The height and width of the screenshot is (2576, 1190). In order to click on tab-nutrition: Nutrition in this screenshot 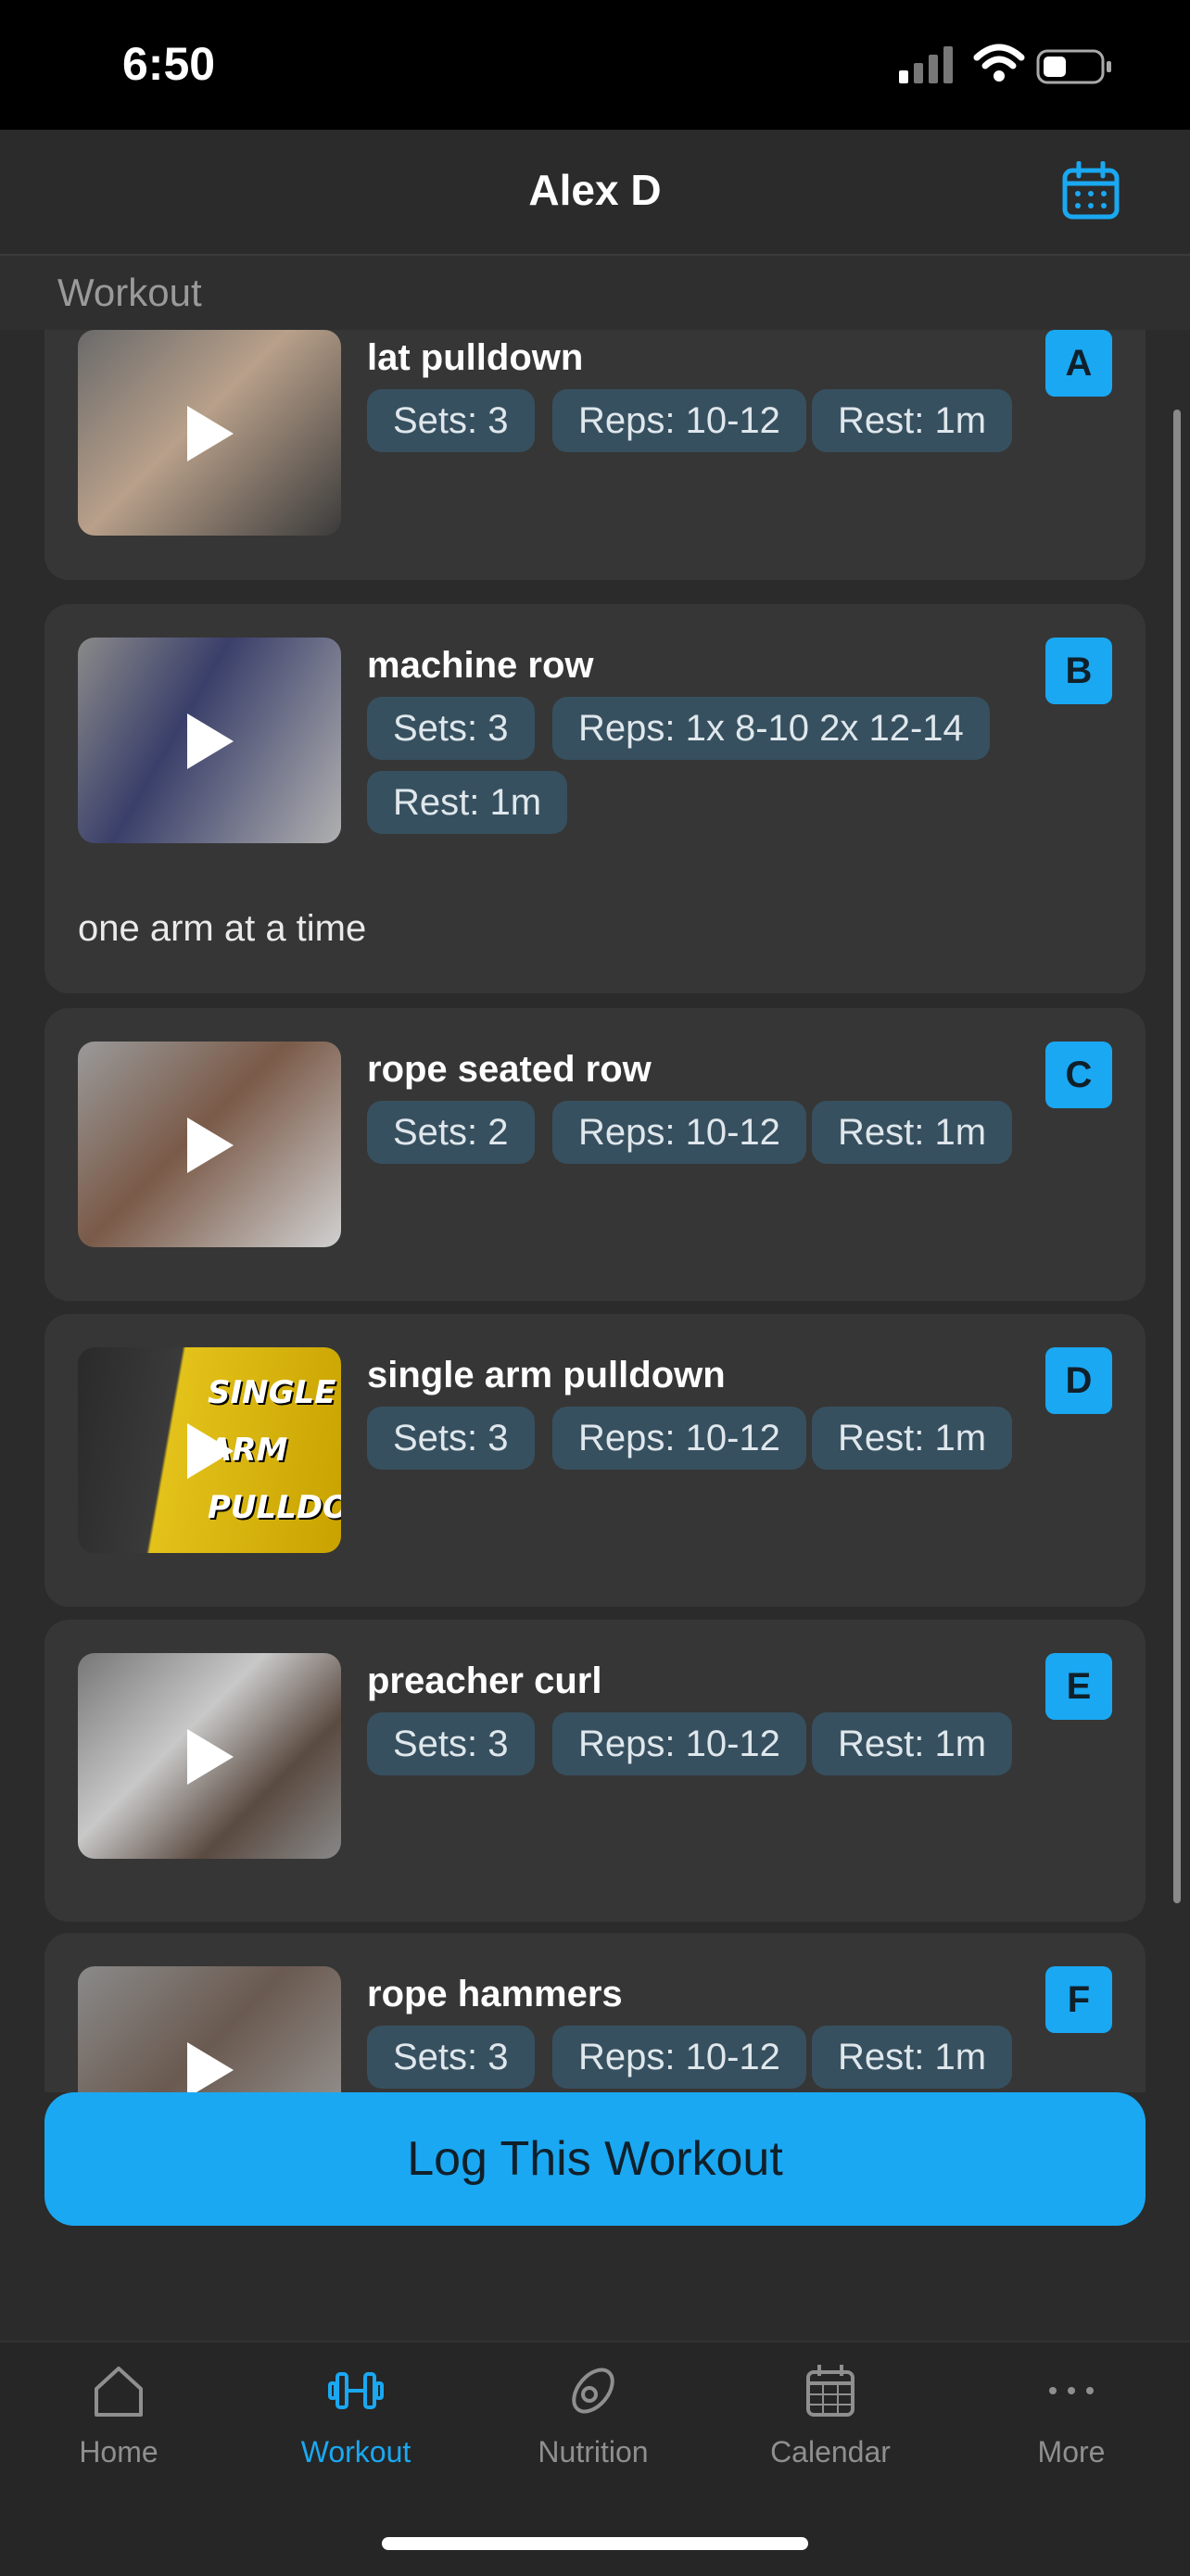, I will do `click(593, 2431)`.